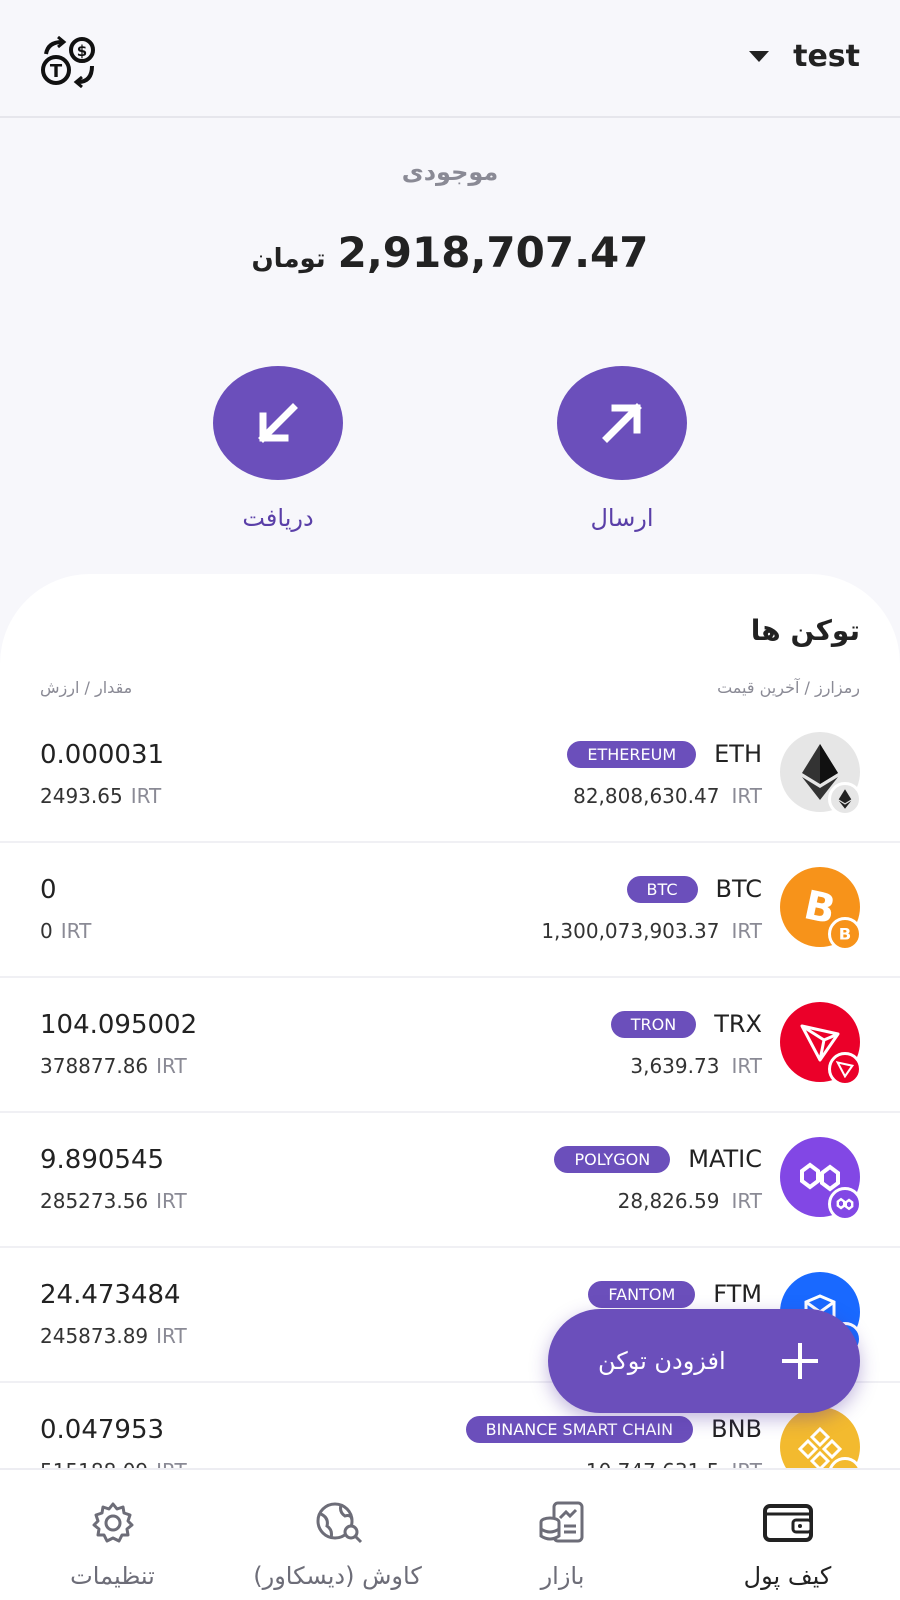 This screenshot has height=1600, width=900. I want to click on token-amount: 0.047953, so click(102, 1430).